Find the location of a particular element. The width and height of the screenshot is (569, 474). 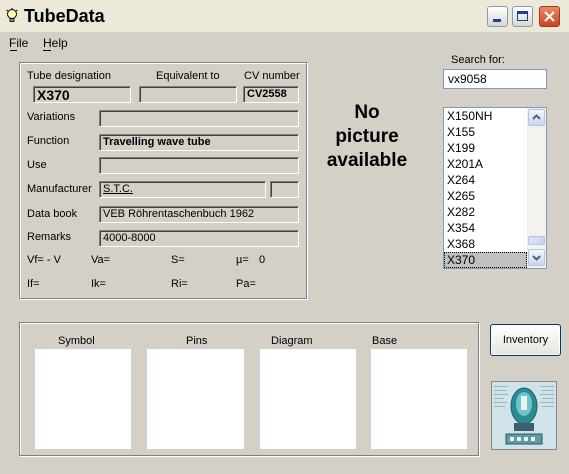

maximize-button is located at coordinates (522, 16).